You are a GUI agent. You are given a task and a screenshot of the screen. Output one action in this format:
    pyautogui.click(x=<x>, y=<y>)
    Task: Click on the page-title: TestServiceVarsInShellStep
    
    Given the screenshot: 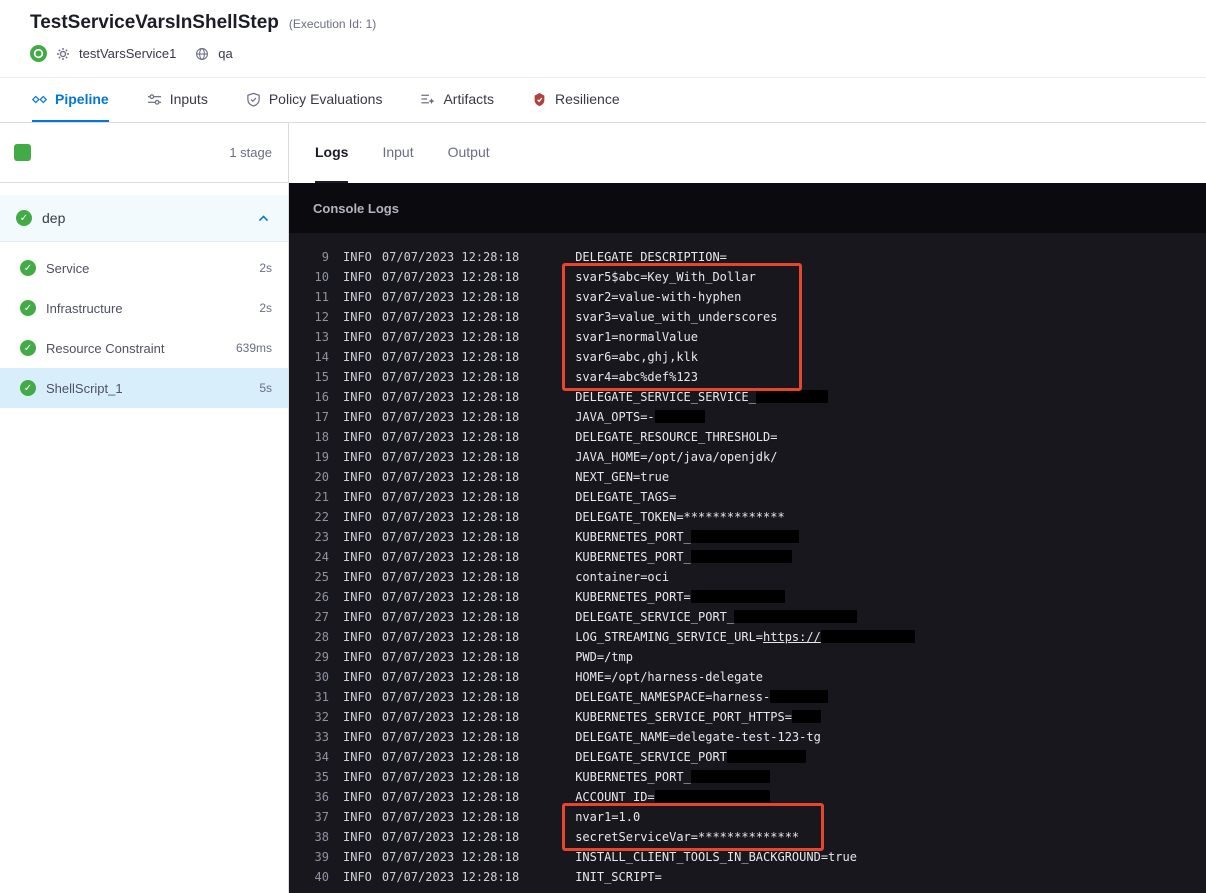 What is the action you would take?
    pyautogui.click(x=154, y=22)
    